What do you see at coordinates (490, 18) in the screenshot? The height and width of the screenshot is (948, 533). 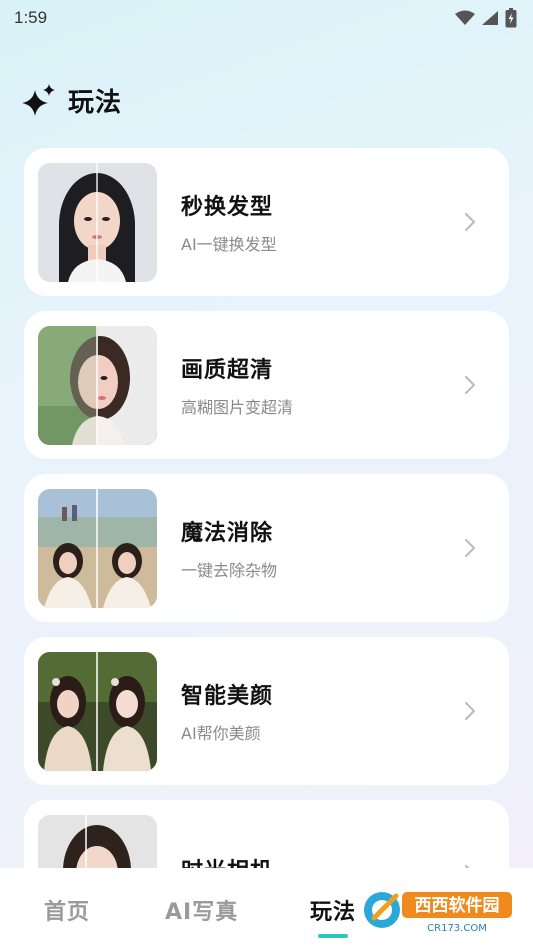 I see `signal-icon` at bounding box center [490, 18].